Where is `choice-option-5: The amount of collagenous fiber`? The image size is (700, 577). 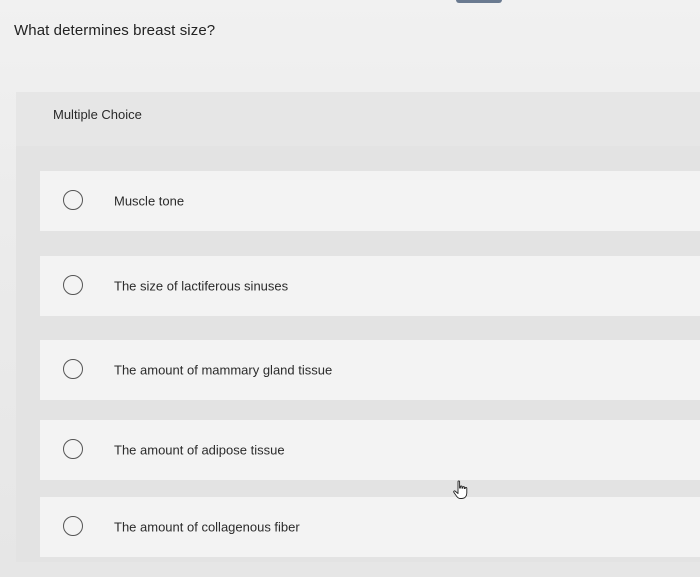 choice-option-5: The amount of collagenous fiber is located at coordinates (370, 527).